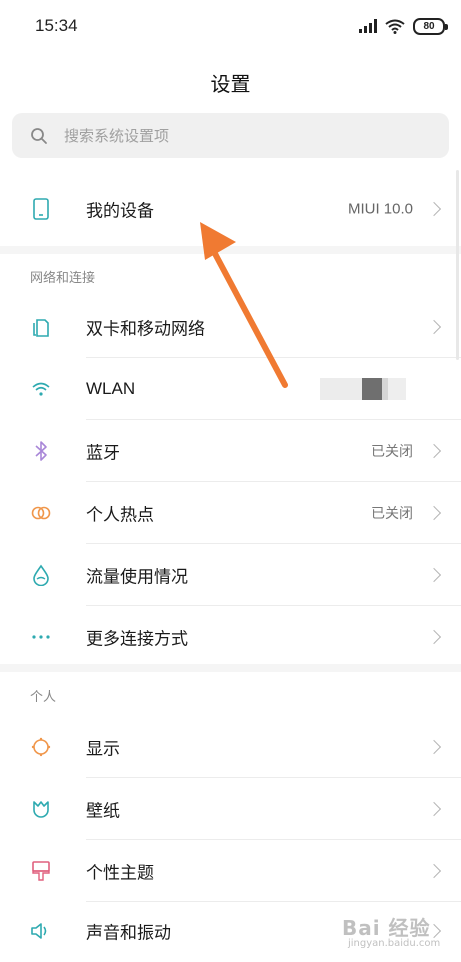  What do you see at coordinates (137, 577) in the screenshot?
I see `row-label: 流量使用情况` at bounding box center [137, 577].